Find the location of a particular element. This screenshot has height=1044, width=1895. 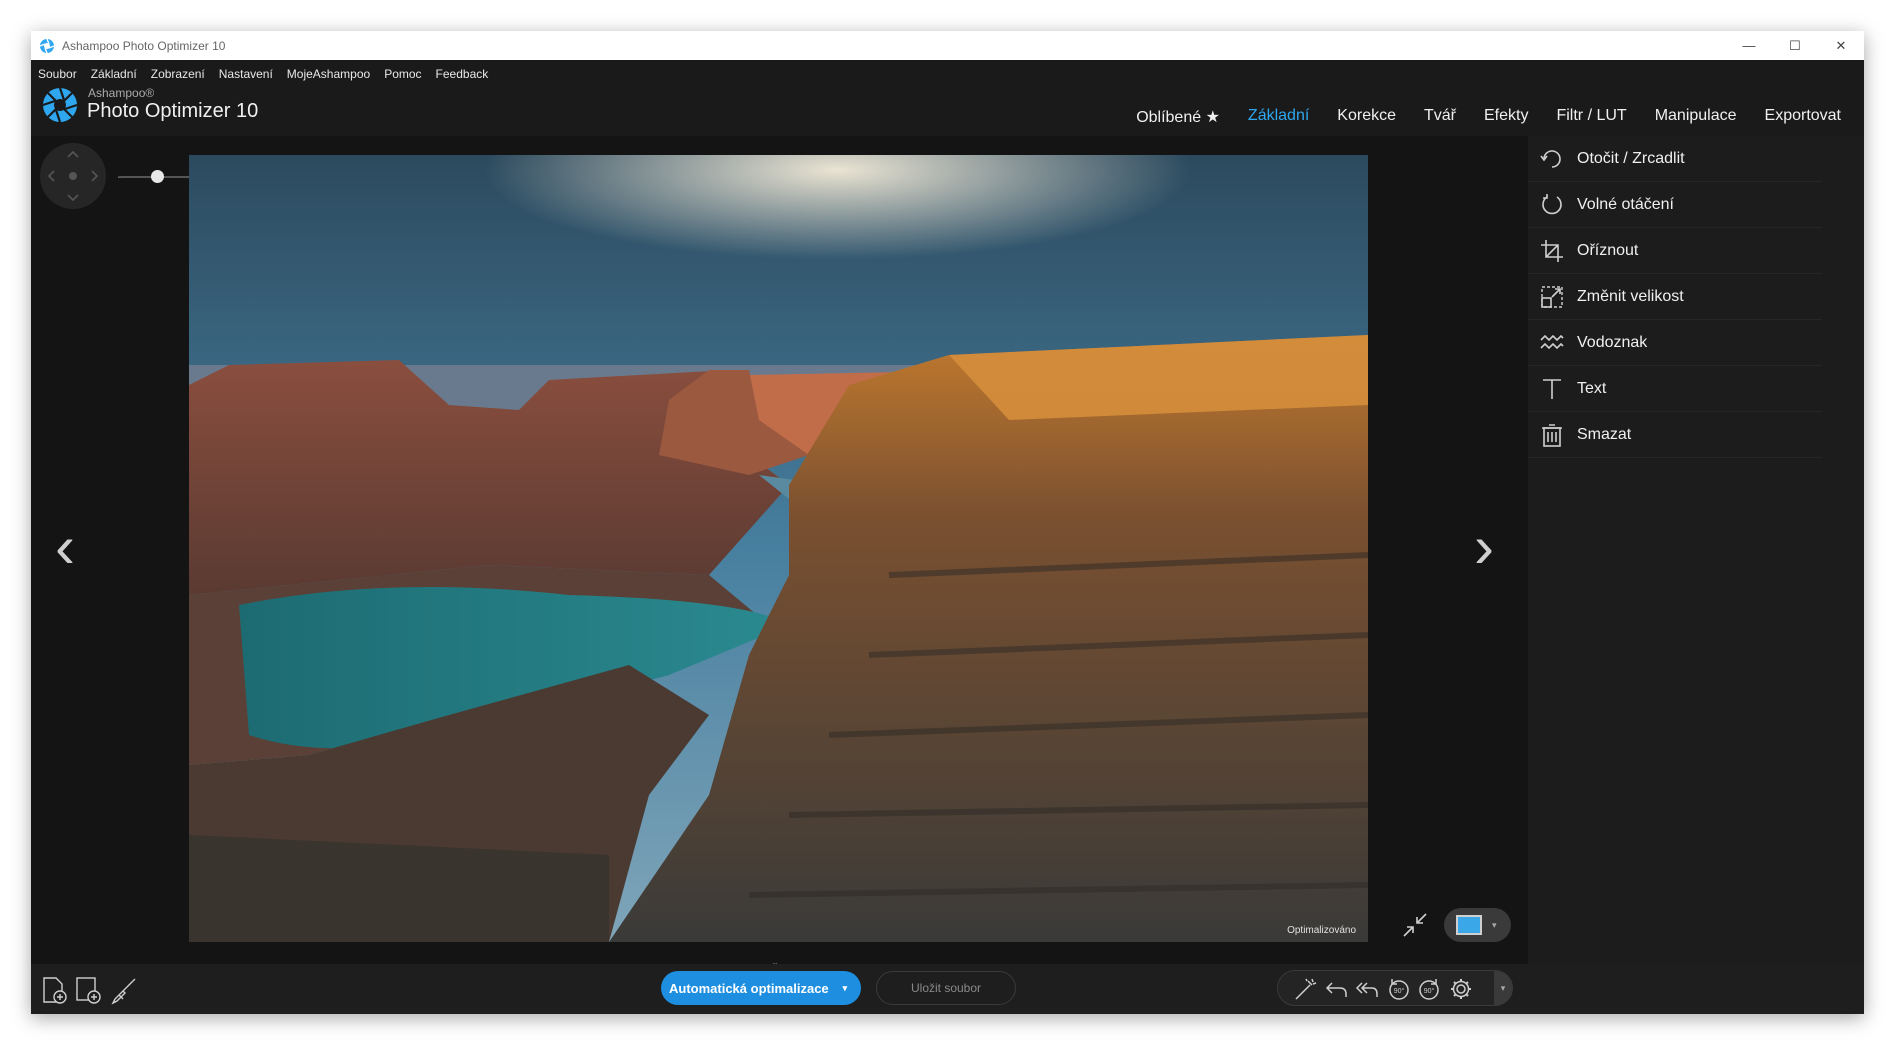

undo-all-icon is located at coordinates (1367, 989).